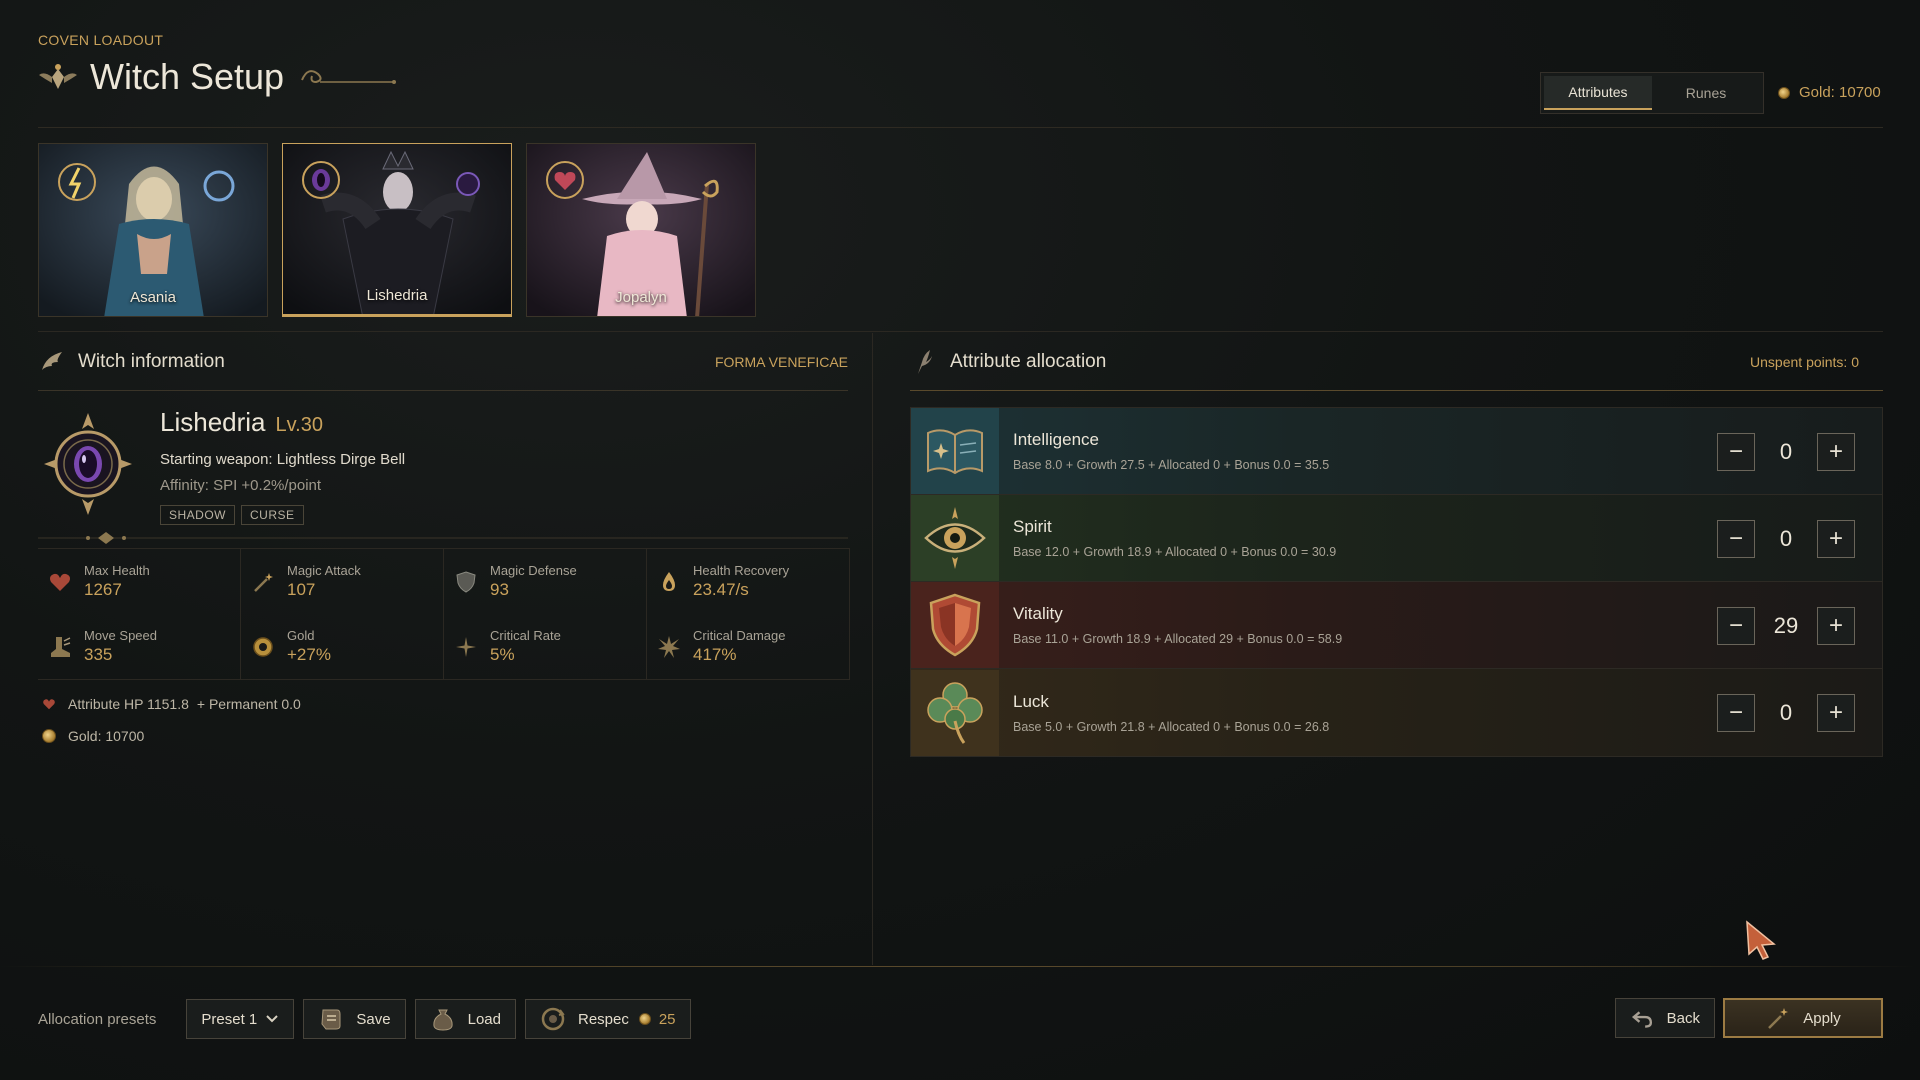  What do you see at coordinates (960, 331) in the screenshot?
I see `section-divider` at bounding box center [960, 331].